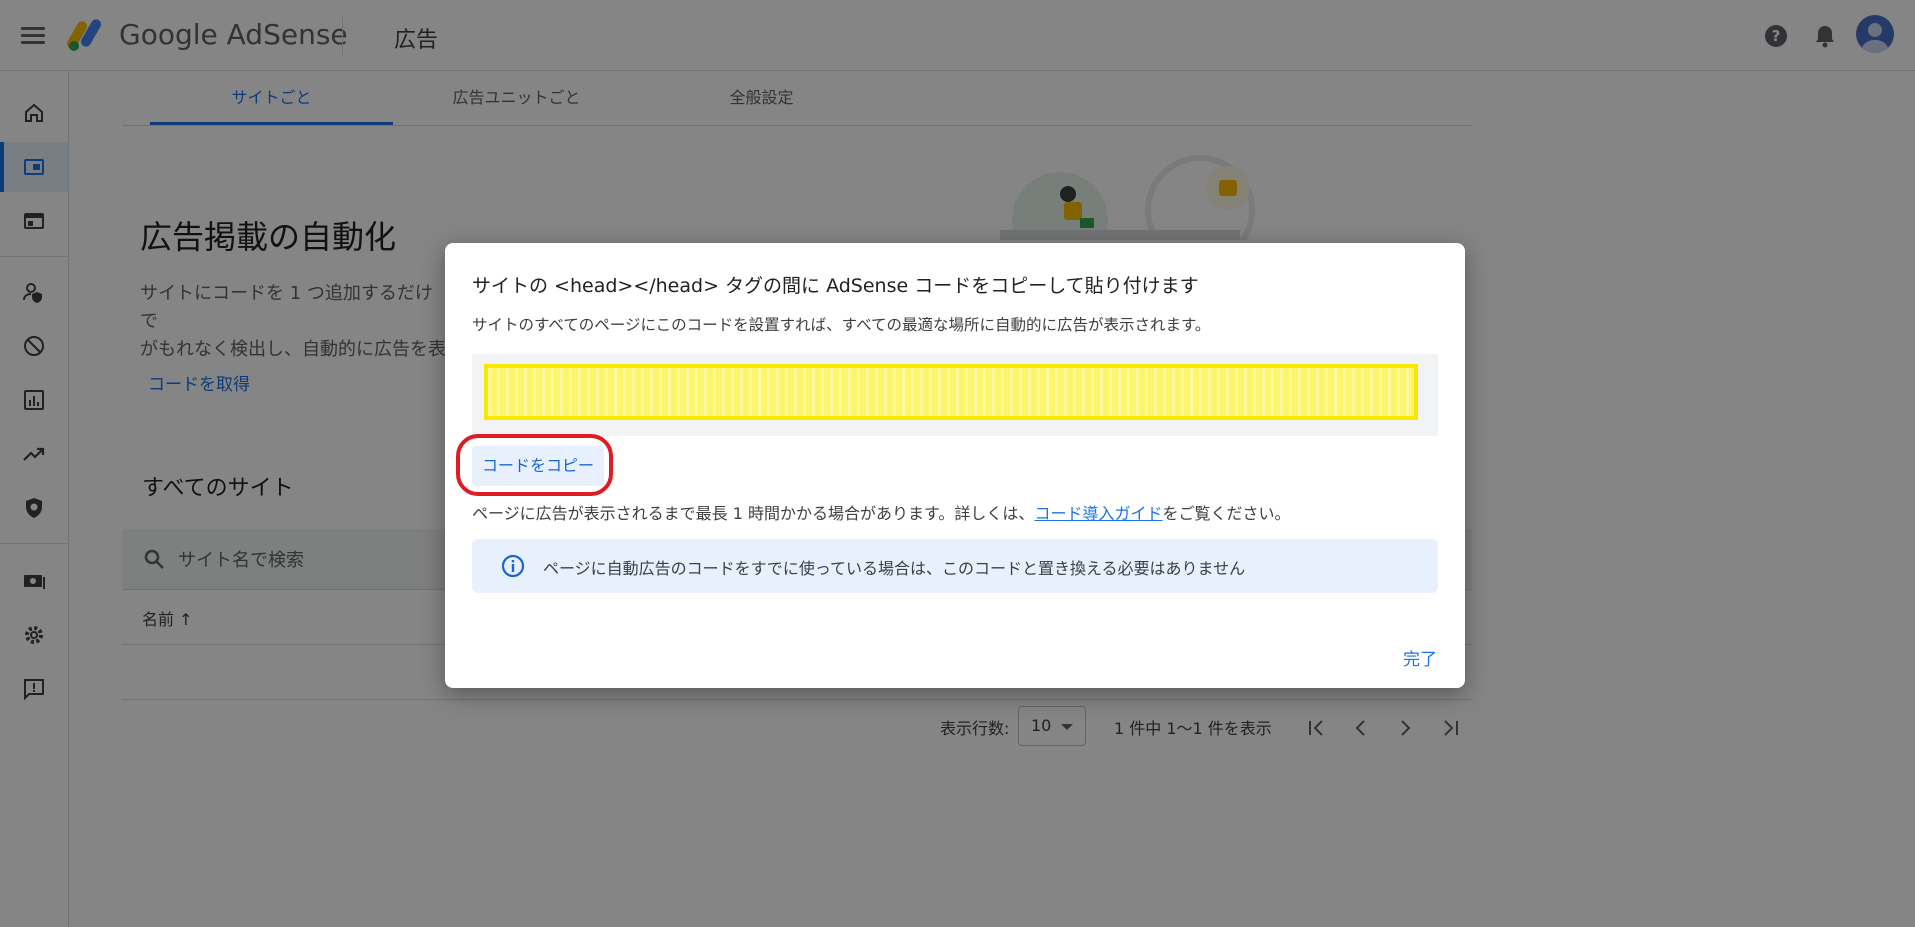 The height and width of the screenshot is (927, 1915). I want to click on code-snippet-box, so click(955, 395).